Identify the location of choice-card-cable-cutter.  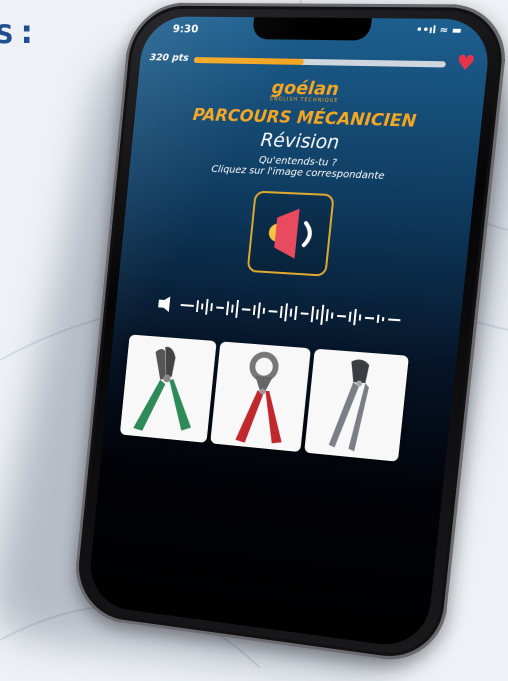
(260, 396).